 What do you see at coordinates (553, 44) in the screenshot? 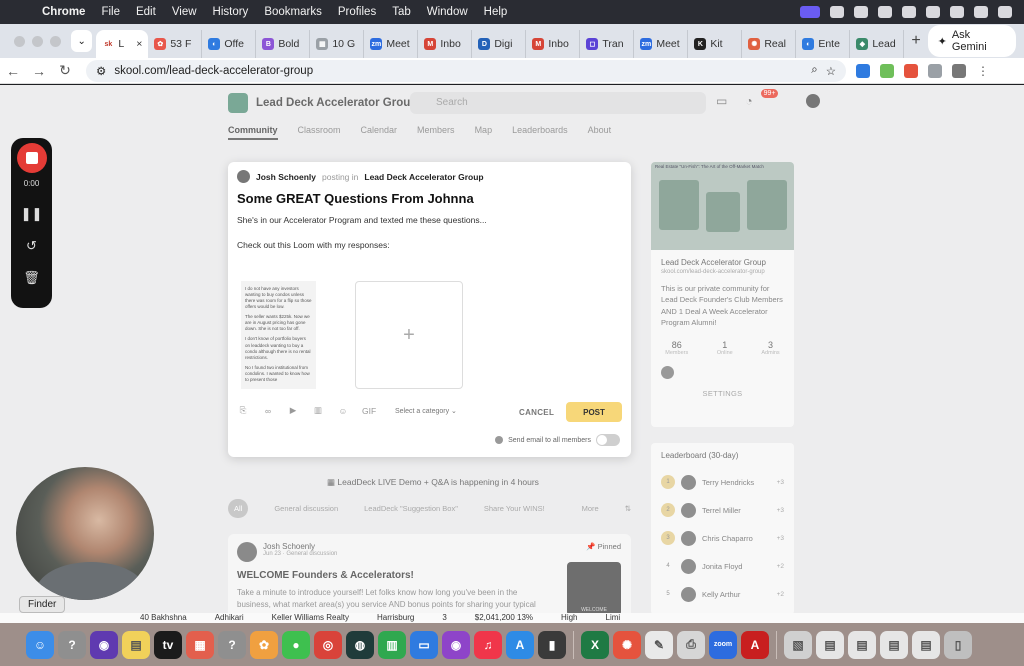
I see `browser-tab: M Inbo` at bounding box center [553, 44].